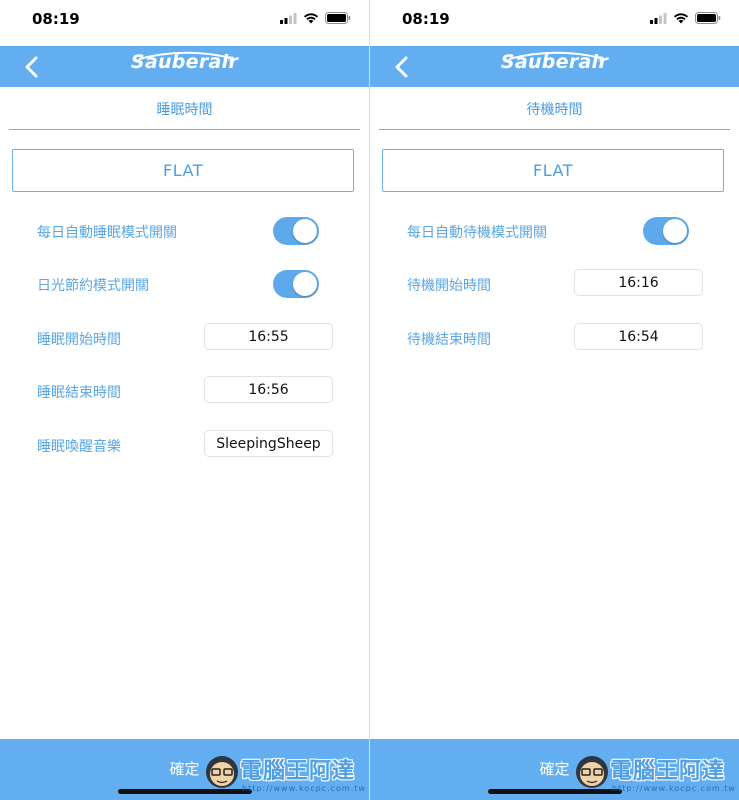 This screenshot has height=800, width=739. I want to click on daylight-saving-toggle-row: 日光節約模式開關, so click(185, 284).